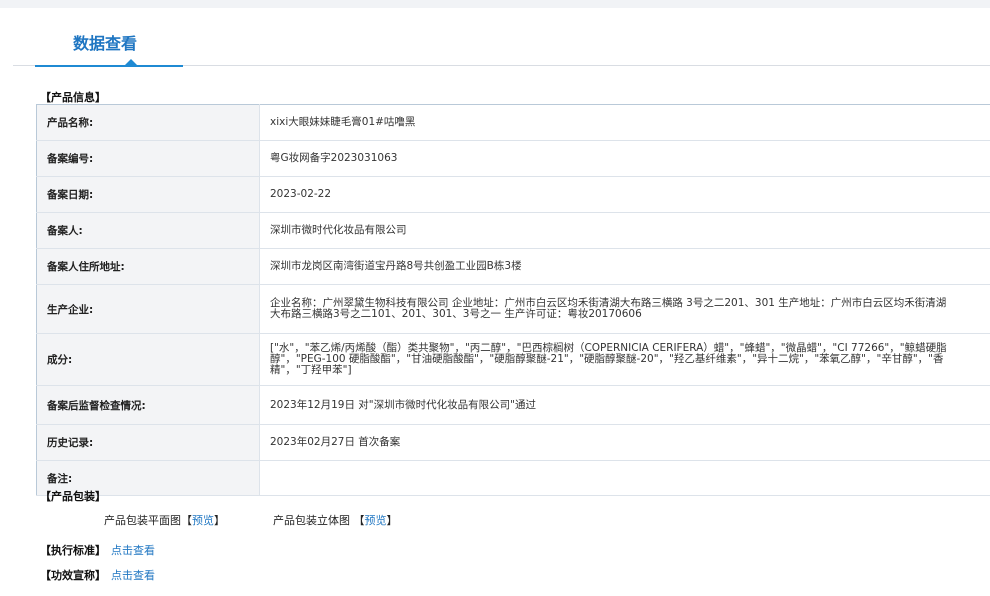  What do you see at coordinates (501, 37) in the screenshot?
I see `tab-bar: 数据查看` at bounding box center [501, 37].